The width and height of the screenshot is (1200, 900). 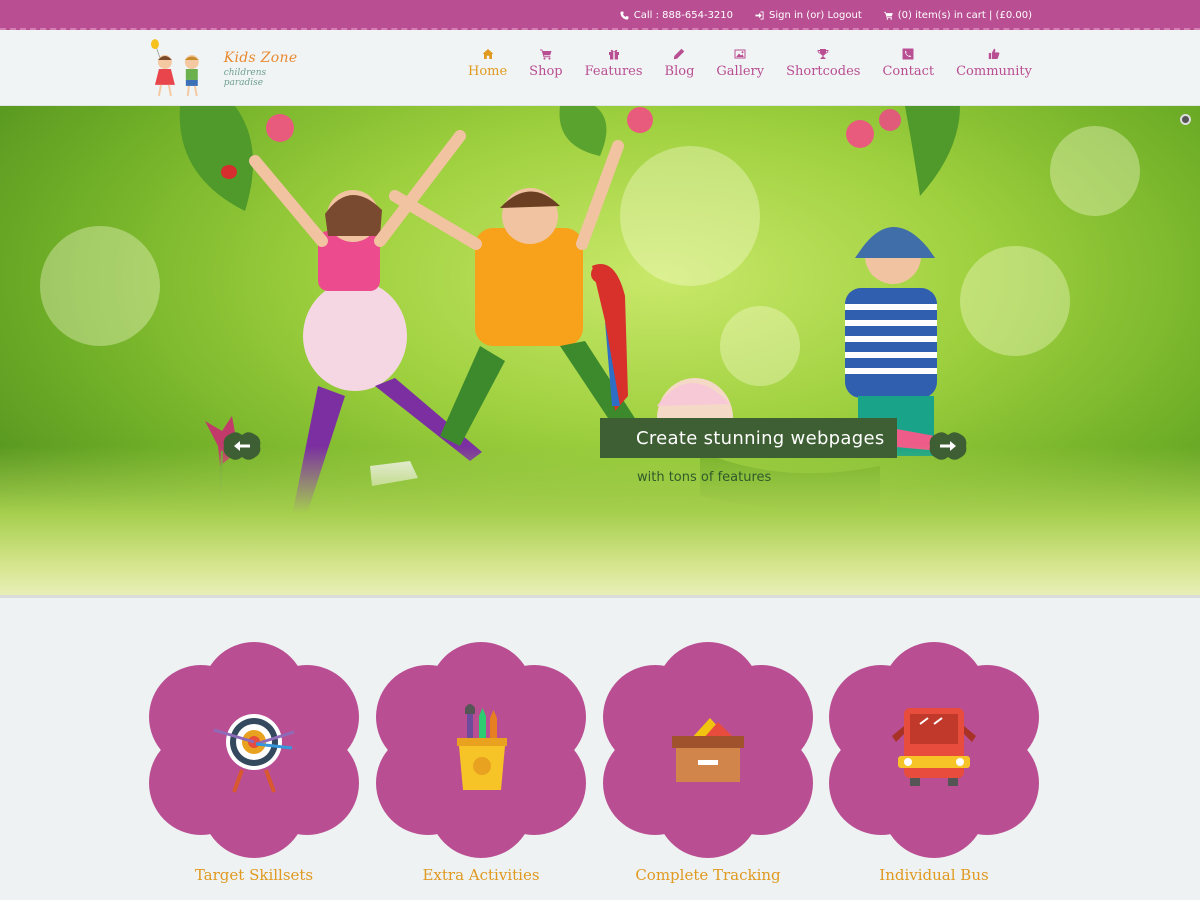 What do you see at coordinates (679, 54) in the screenshot?
I see `pencil-icon` at bounding box center [679, 54].